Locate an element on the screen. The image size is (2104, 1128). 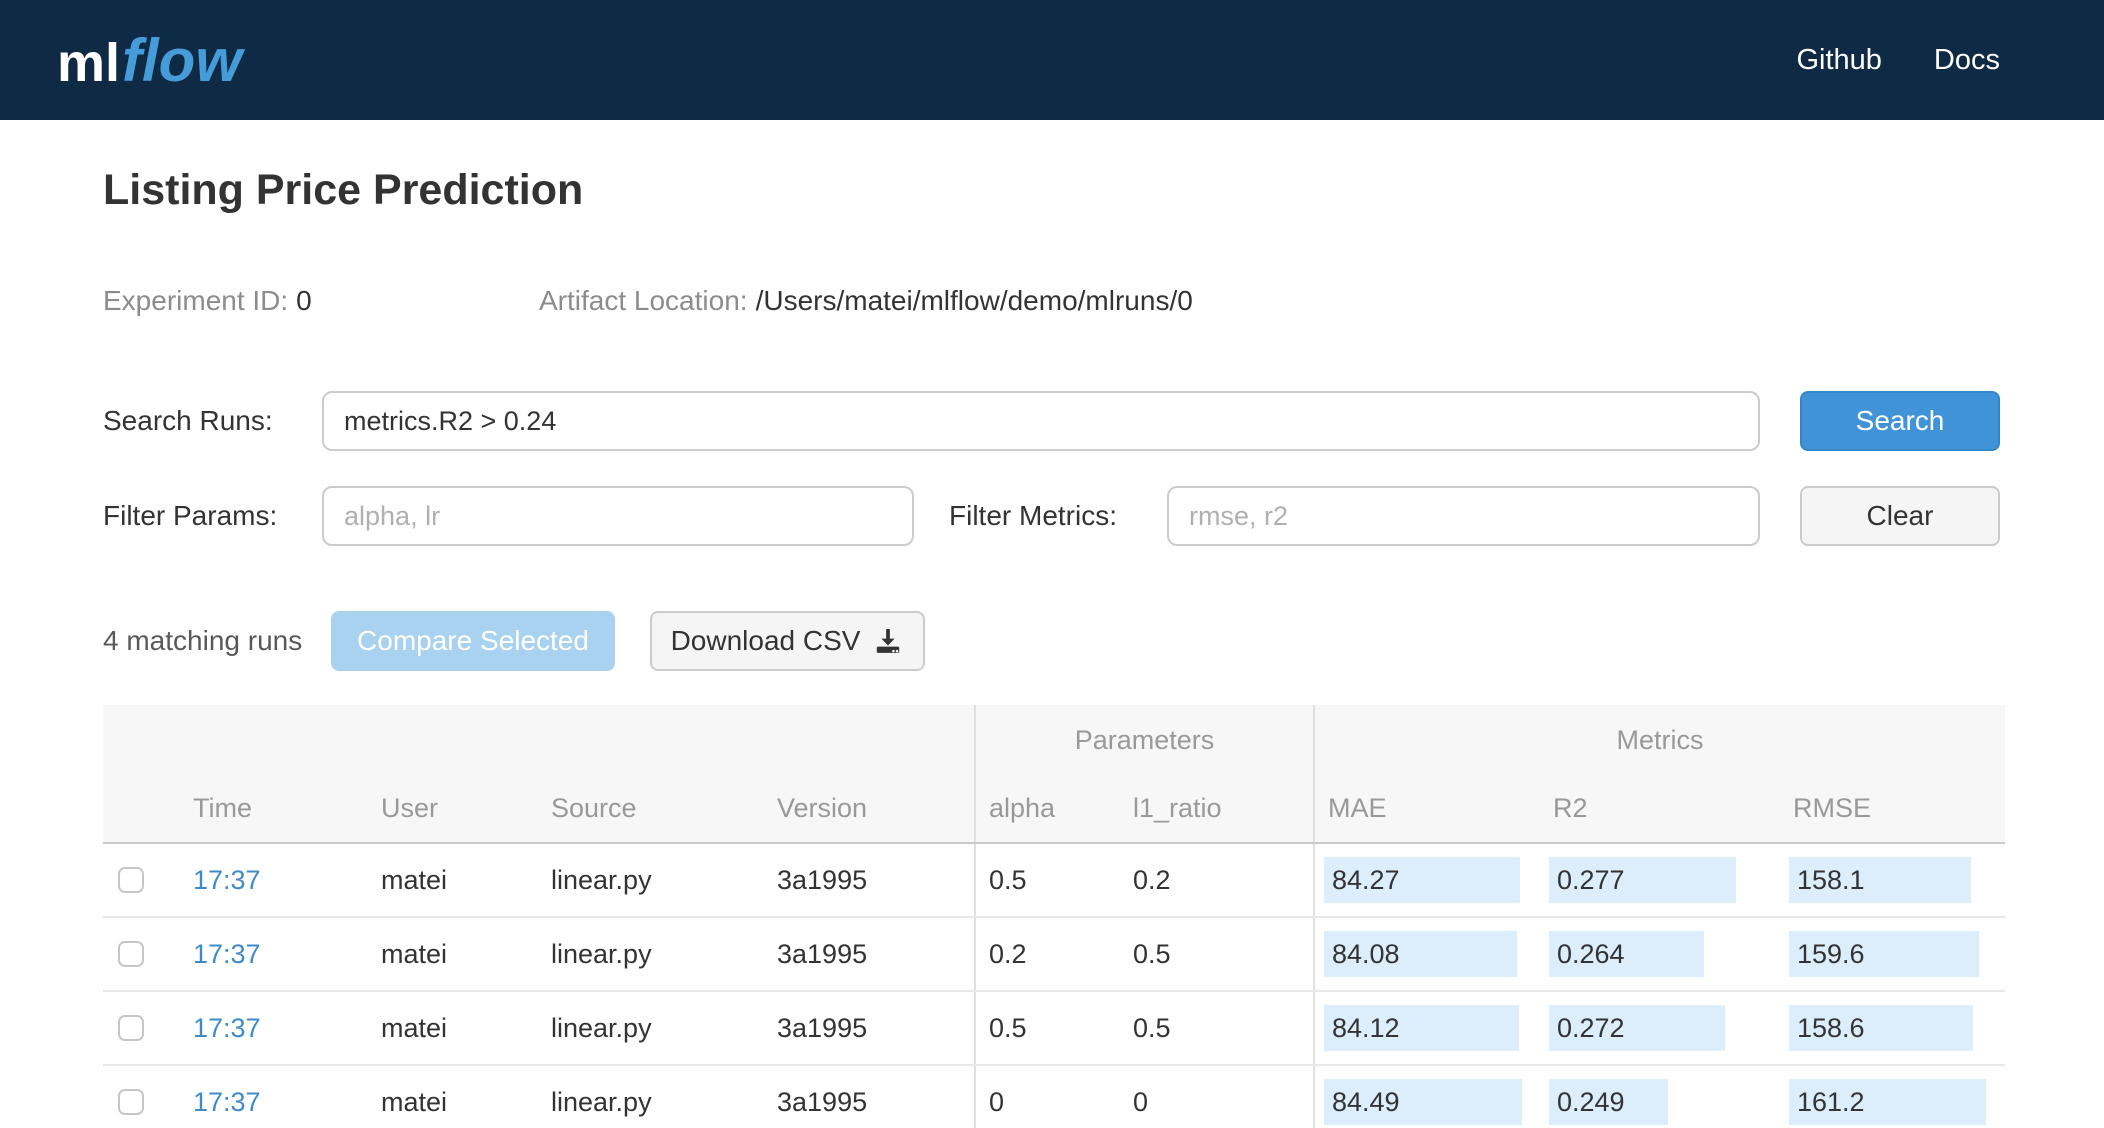
mae-cell: 84.49 is located at coordinates (1426, 1097).